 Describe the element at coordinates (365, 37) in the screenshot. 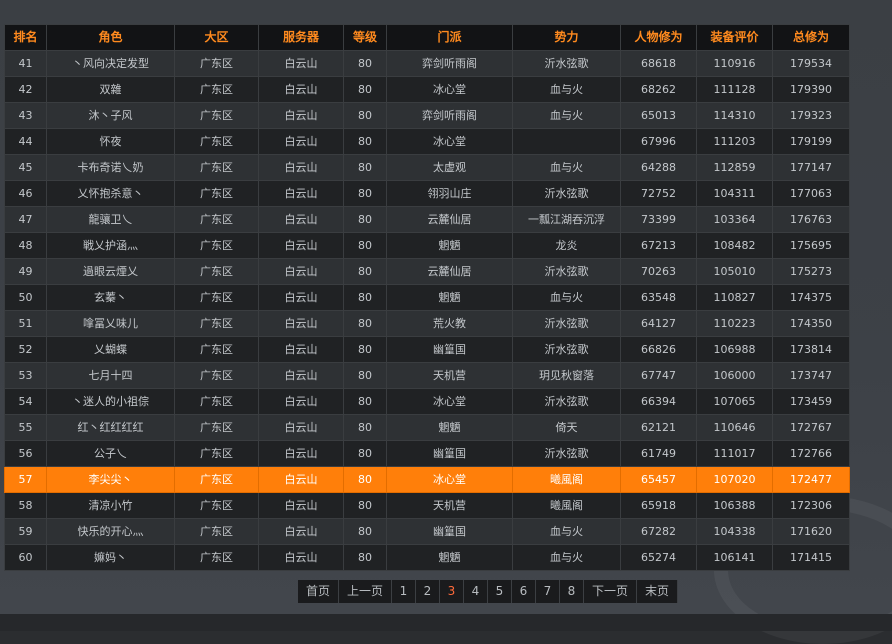

I see `column-header: 等级` at that location.